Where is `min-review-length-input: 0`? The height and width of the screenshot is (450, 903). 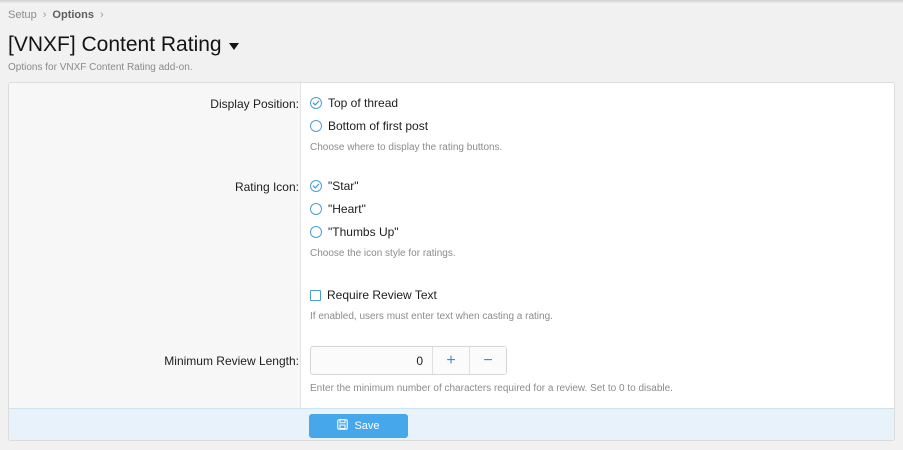
min-review-length-input: 0 is located at coordinates (371, 360).